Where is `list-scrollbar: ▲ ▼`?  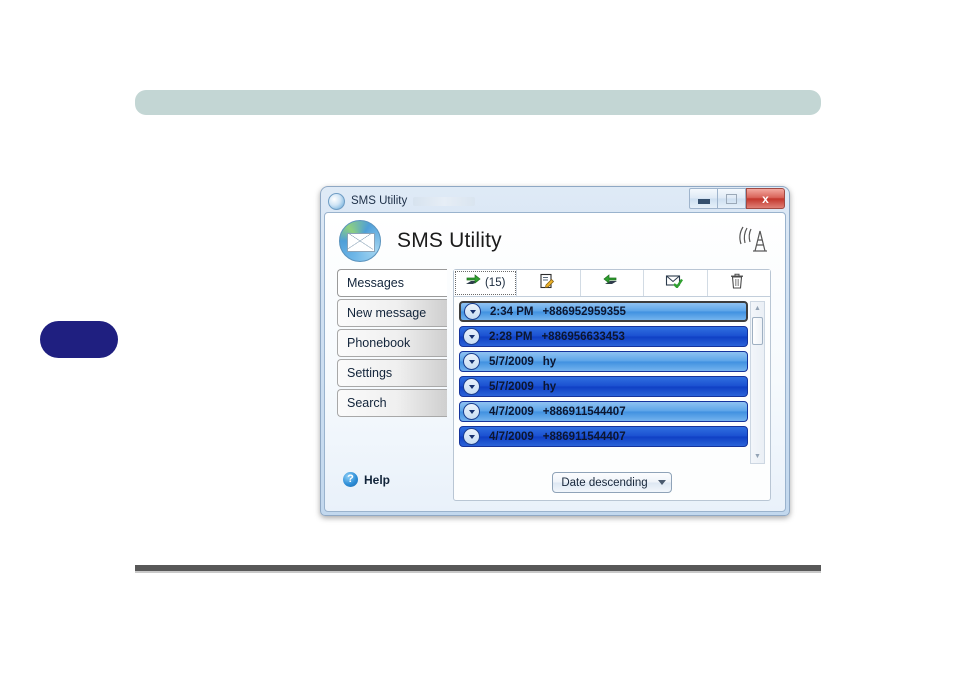
list-scrollbar: ▲ ▼ is located at coordinates (757, 382).